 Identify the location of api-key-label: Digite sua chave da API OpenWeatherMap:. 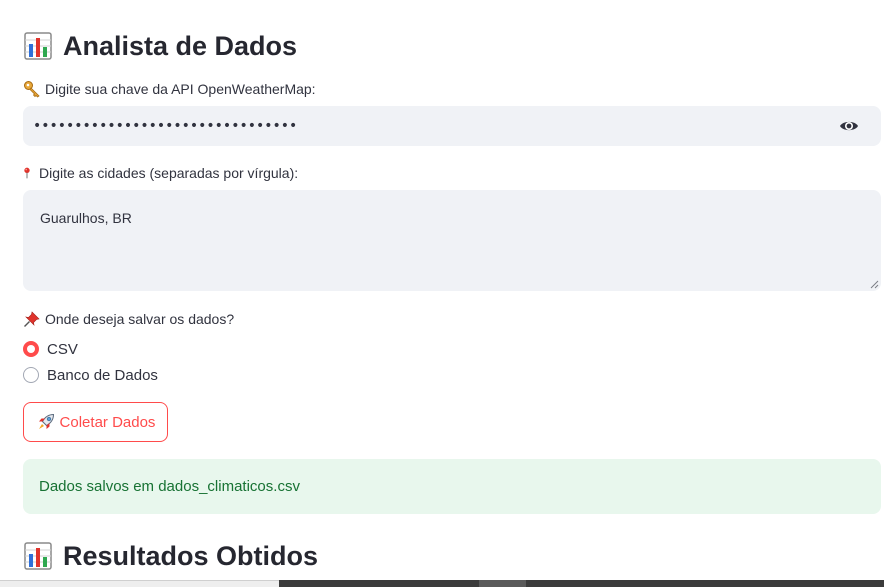
(169, 89).